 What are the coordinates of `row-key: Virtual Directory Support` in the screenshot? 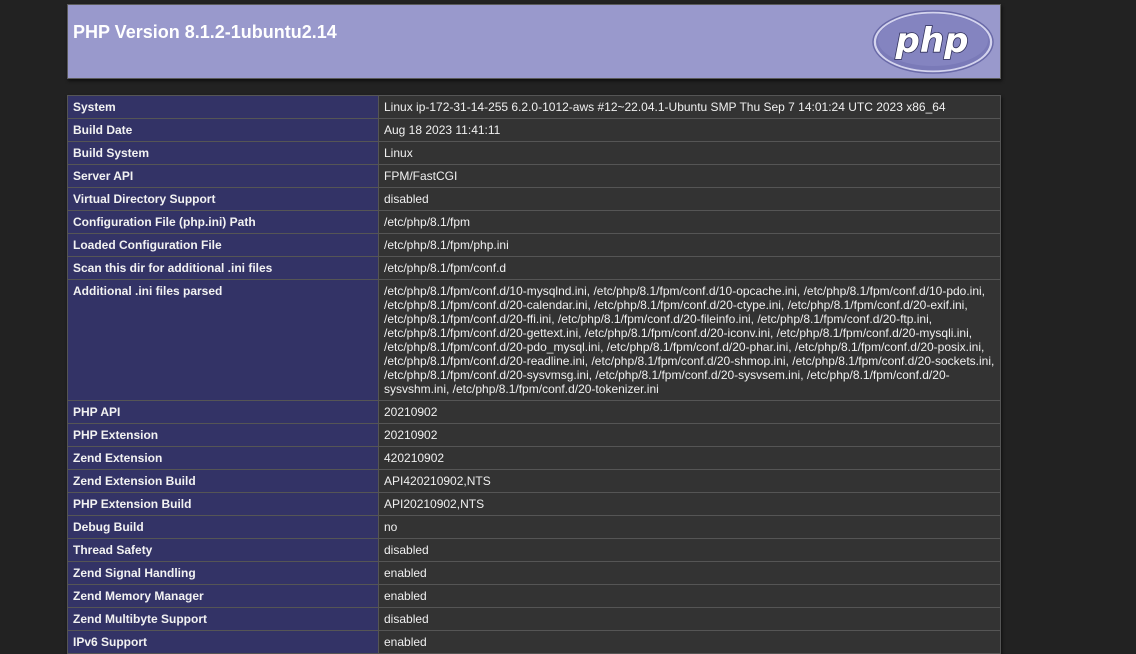 It's located at (223, 199).